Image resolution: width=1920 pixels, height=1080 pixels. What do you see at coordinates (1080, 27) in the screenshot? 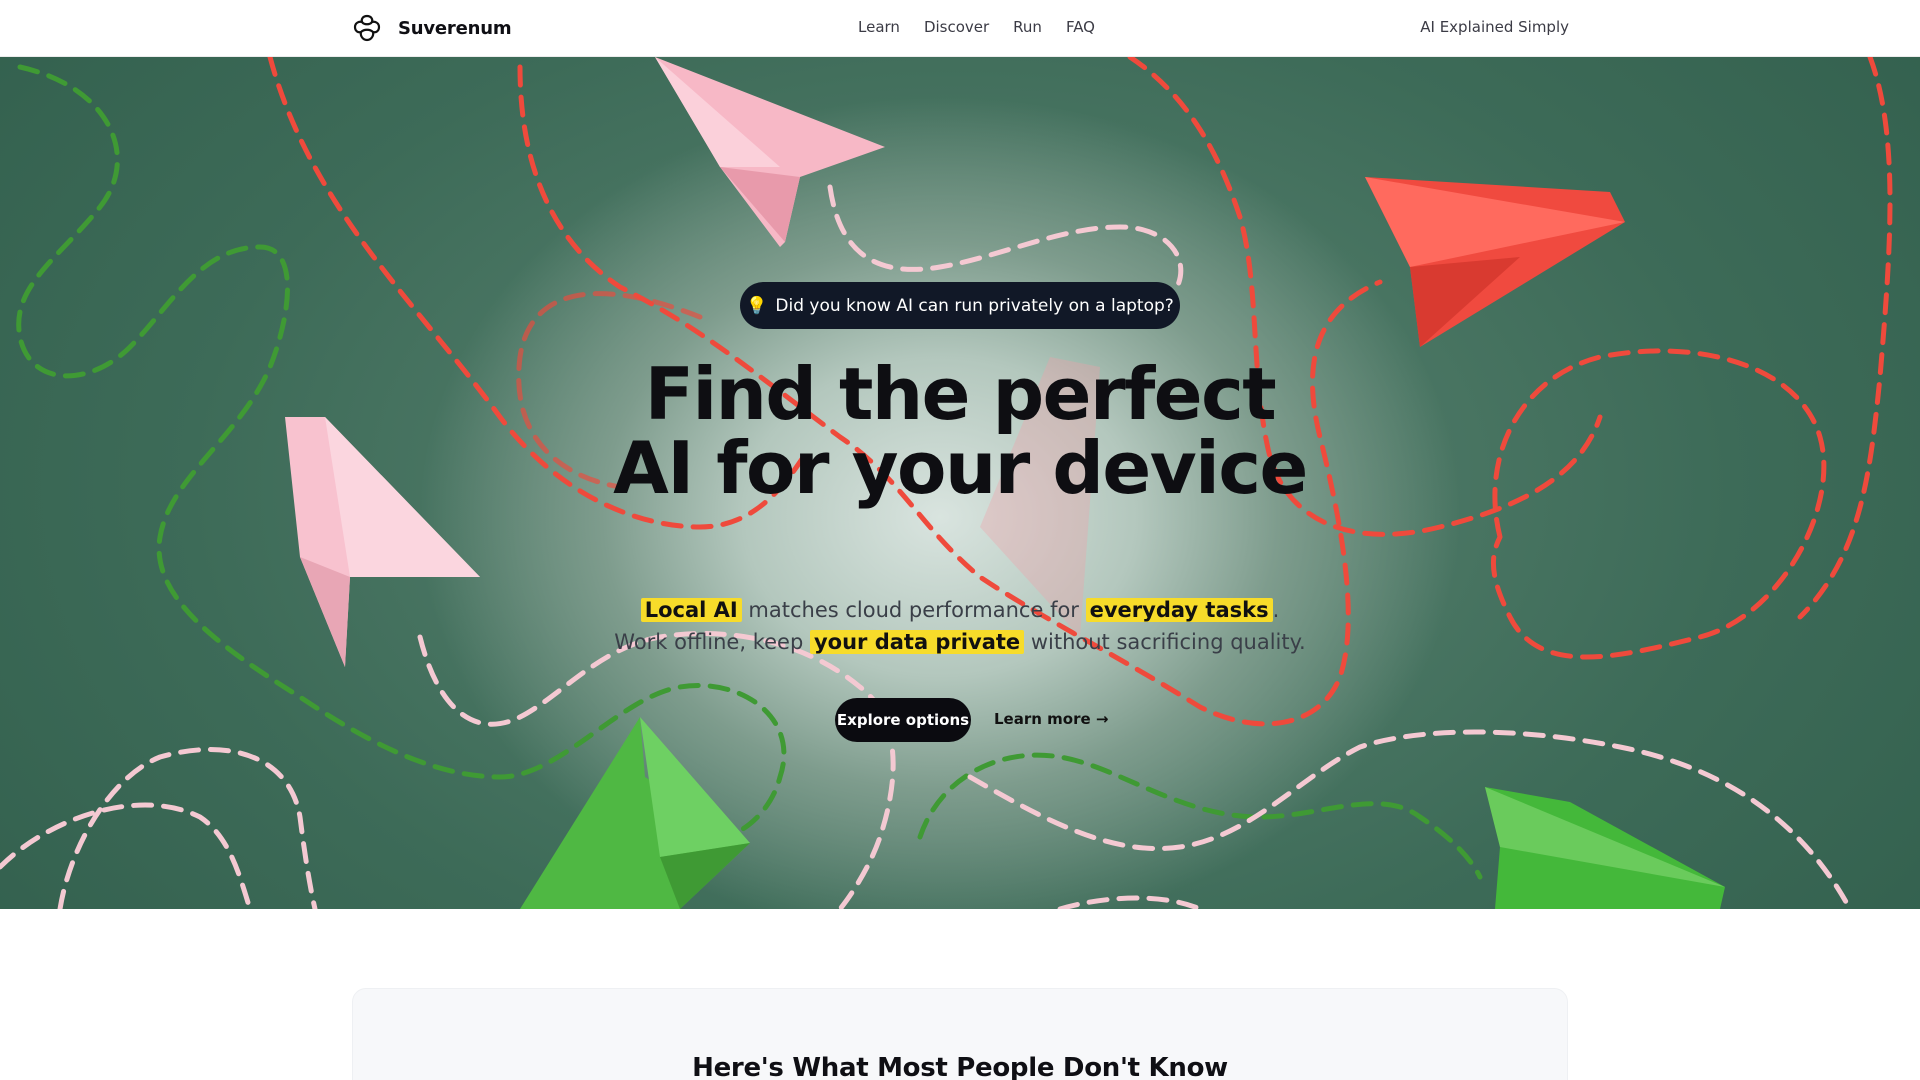
I see `nav-link-faq: FAQ` at bounding box center [1080, 27].